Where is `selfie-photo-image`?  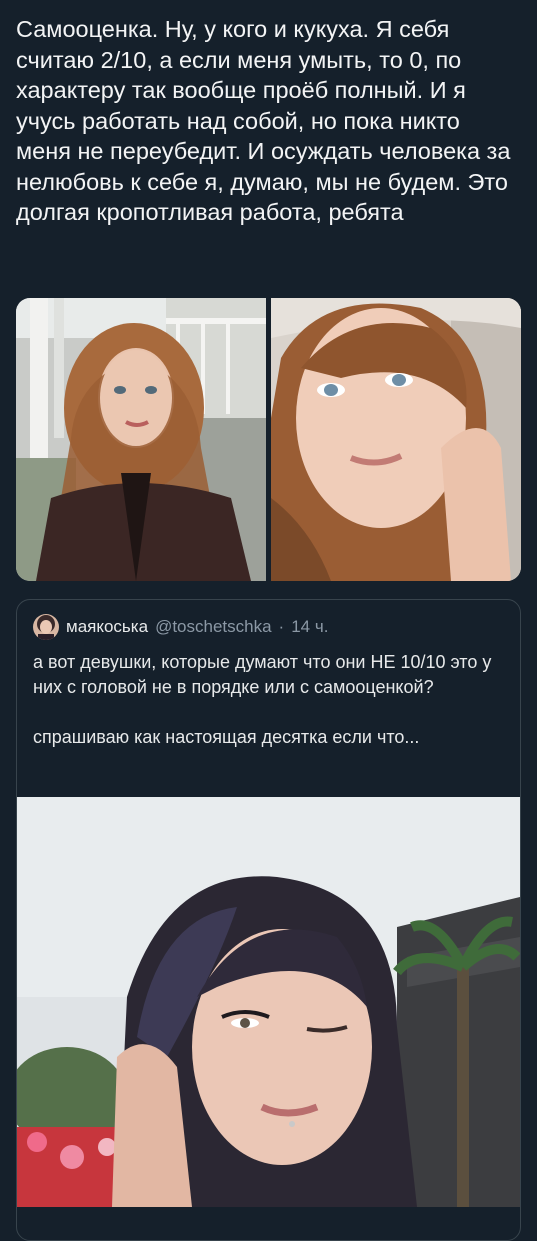
selfie-photo-image is located at coordinates (141, 439).